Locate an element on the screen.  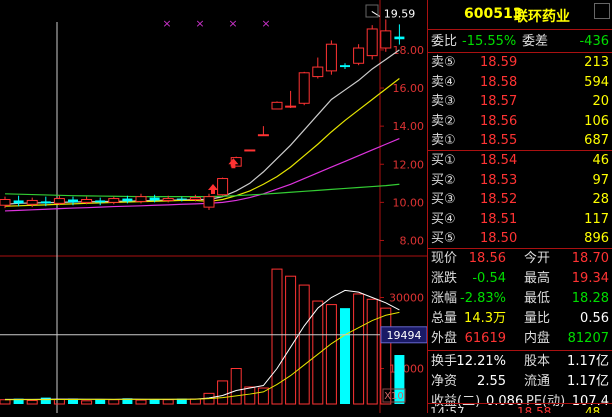
price-tick-label: 16.00 is located at coordinates (409, 88).